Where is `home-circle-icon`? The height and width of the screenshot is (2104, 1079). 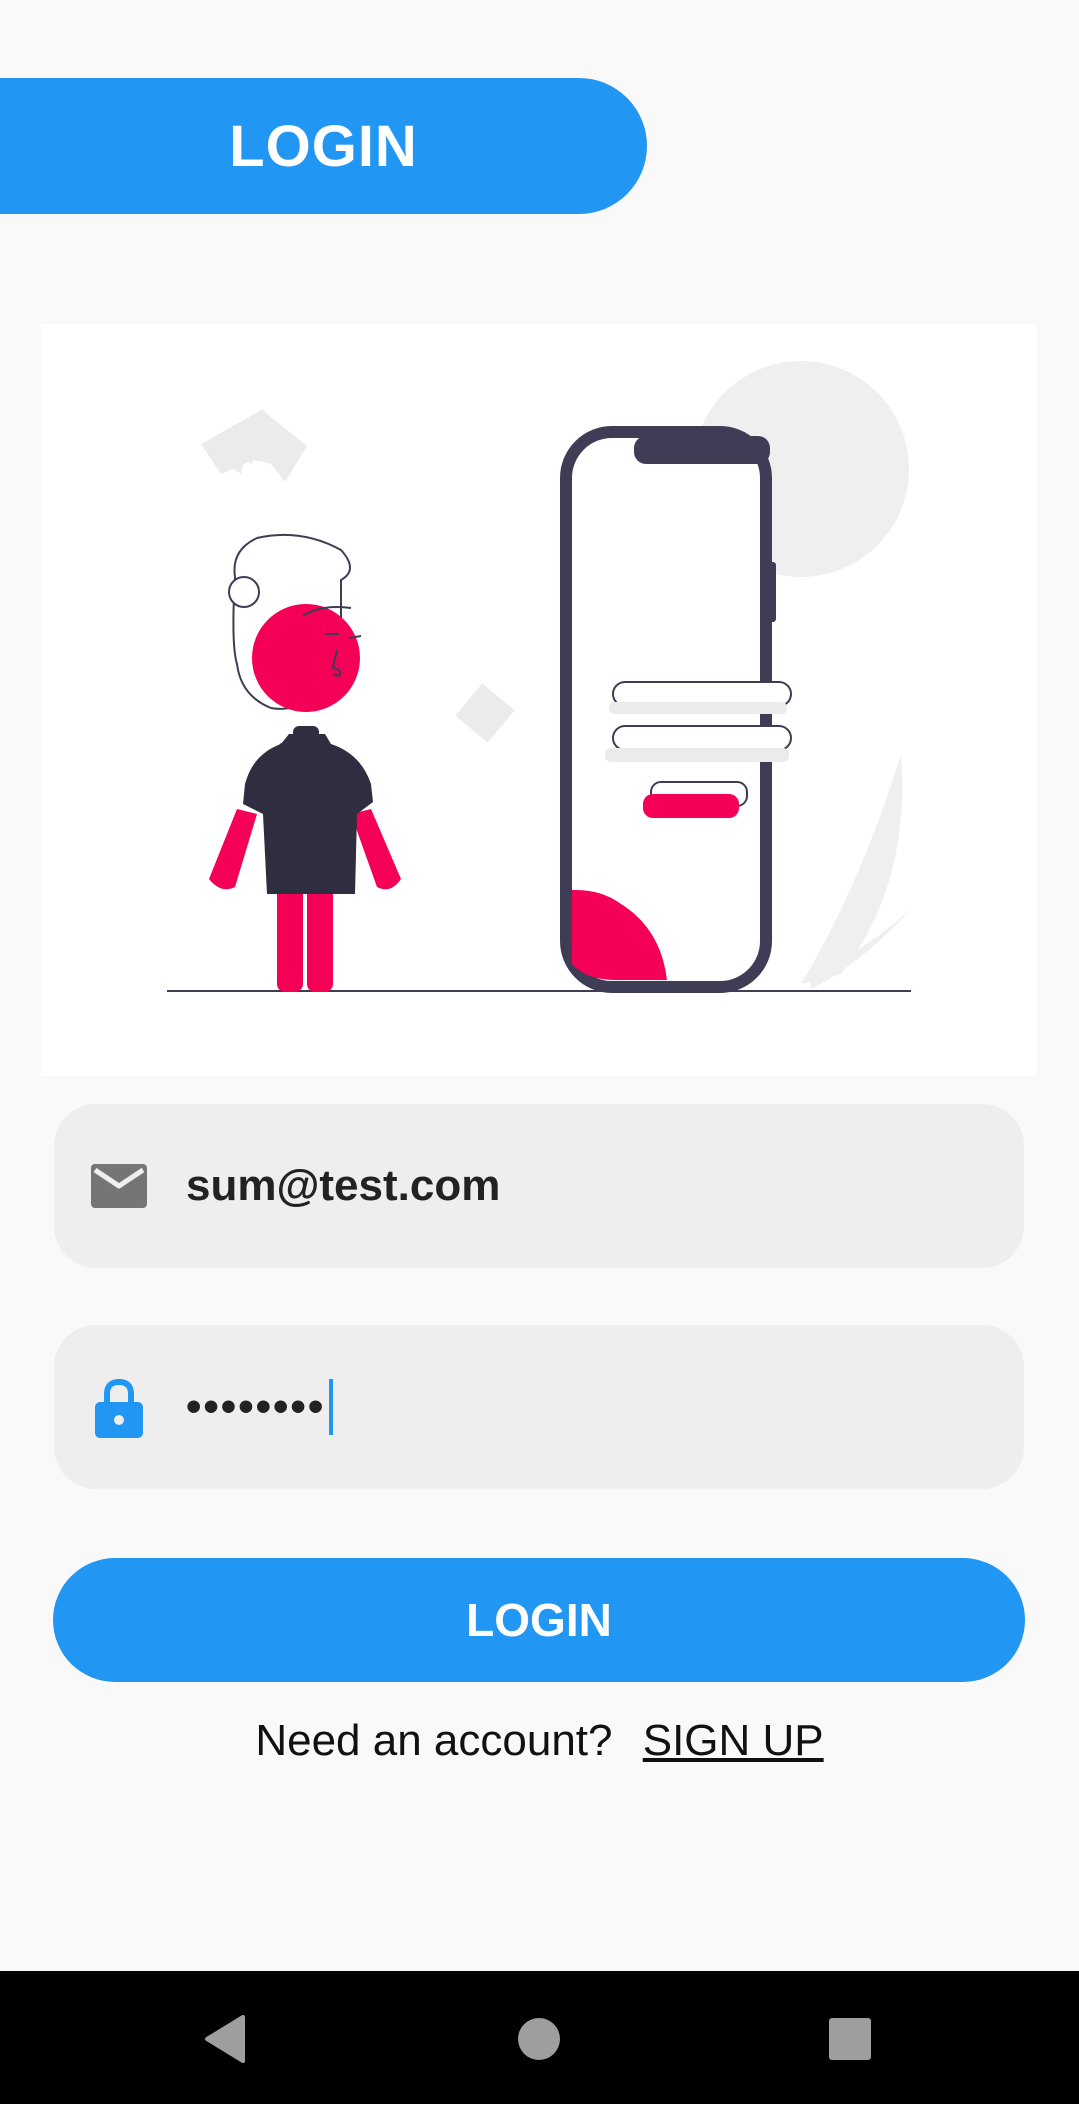 home-circle-icon is located at coordinates (539, 2039).